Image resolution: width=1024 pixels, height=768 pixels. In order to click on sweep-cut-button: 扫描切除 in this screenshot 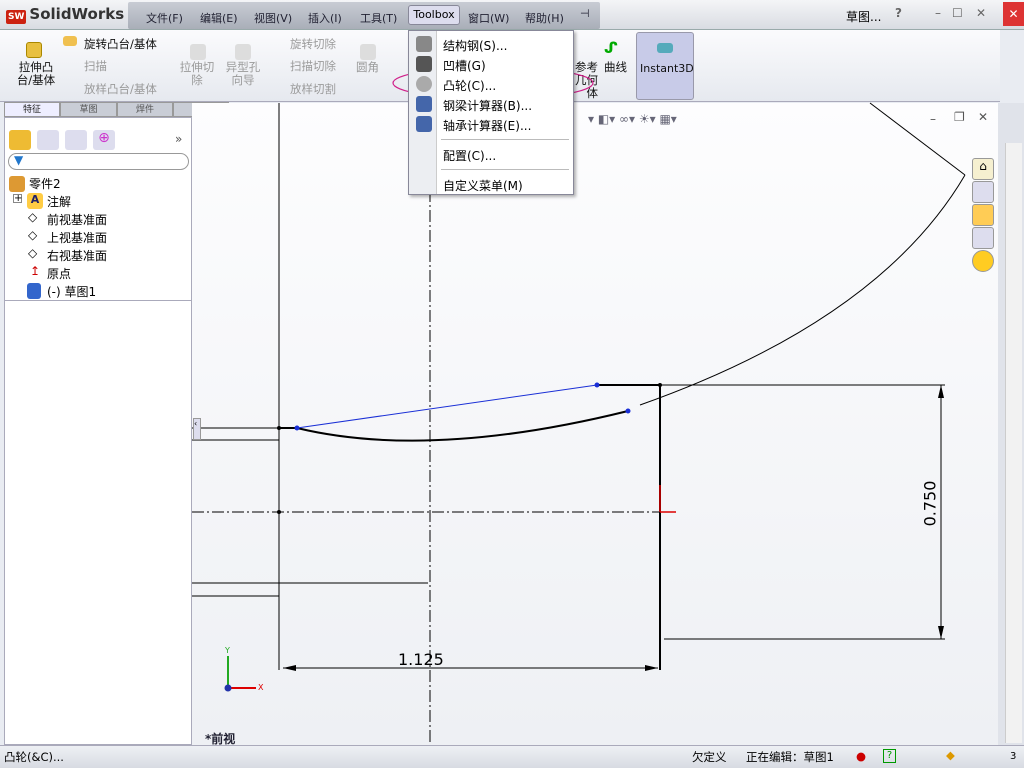, I will do `click(313, 66)`.